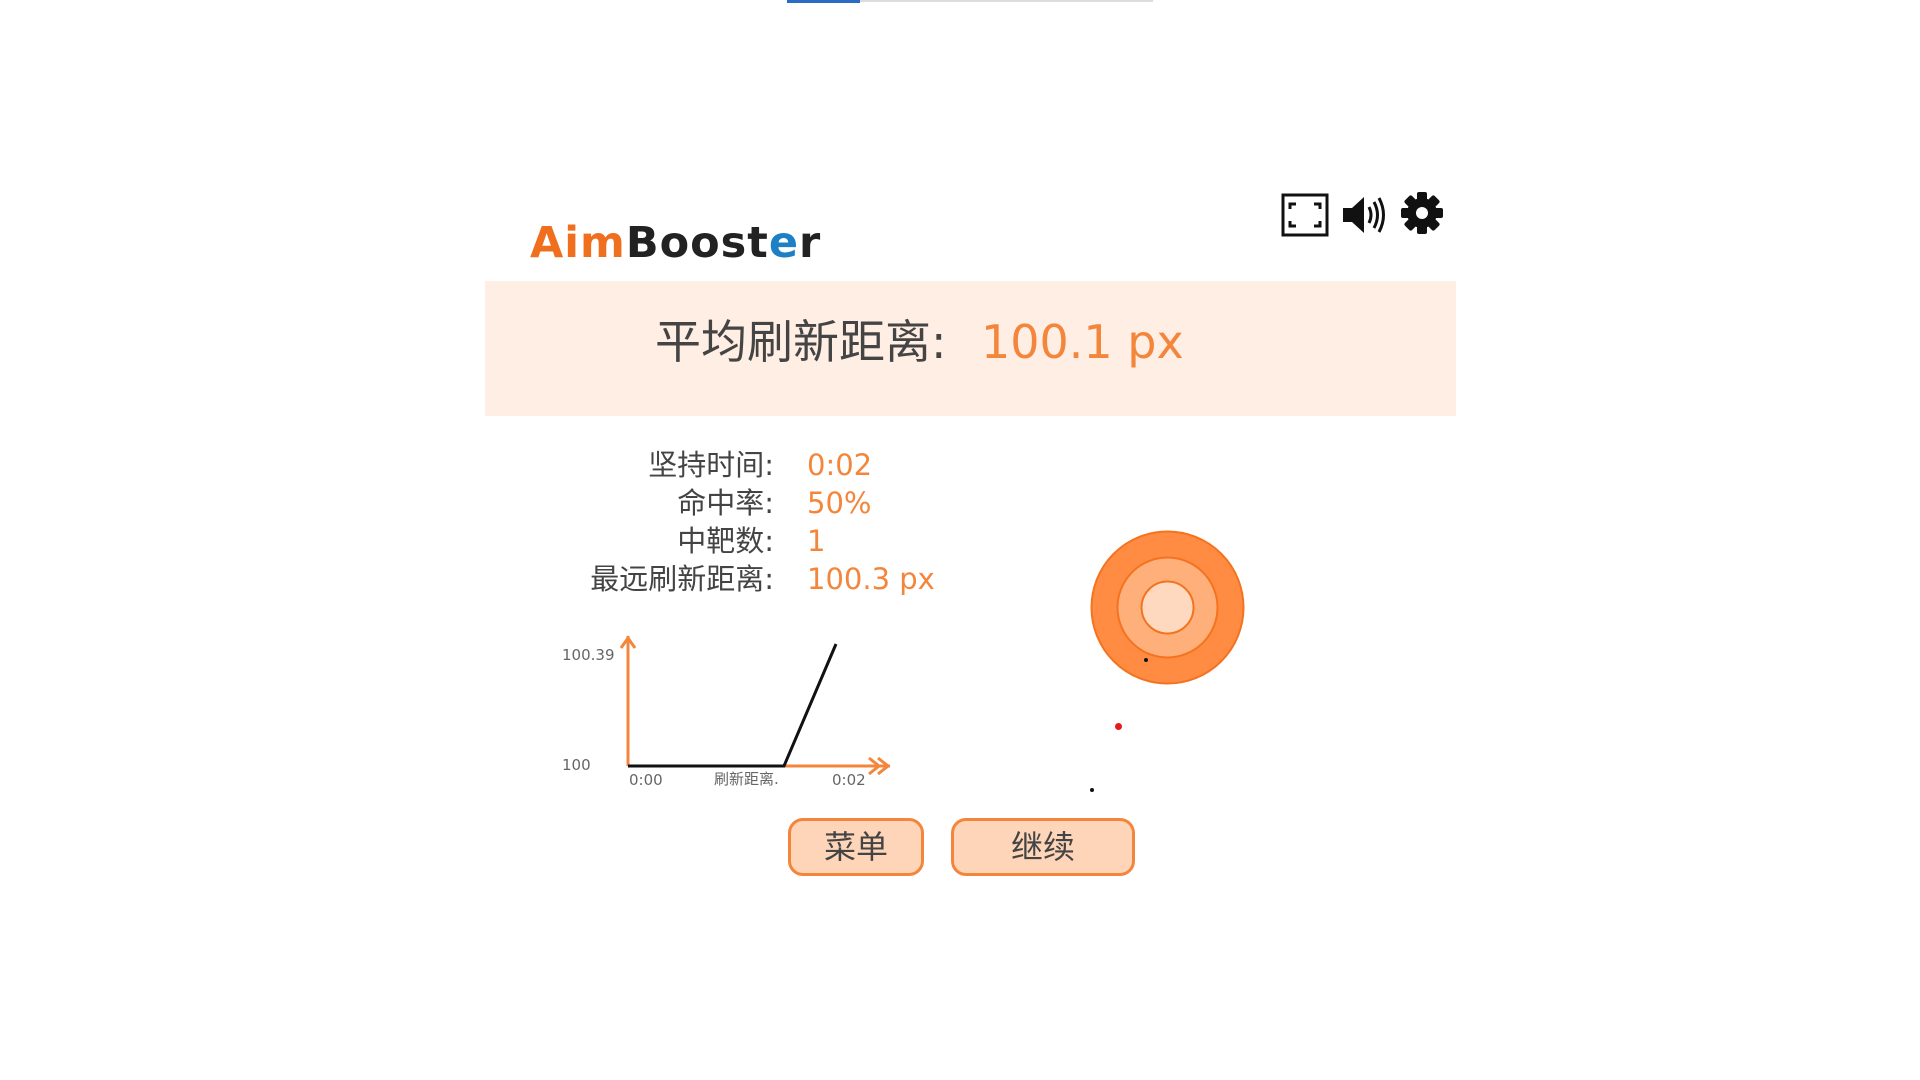  I want to click on aimbooster-logo: AimBooster, so click(676, 243).